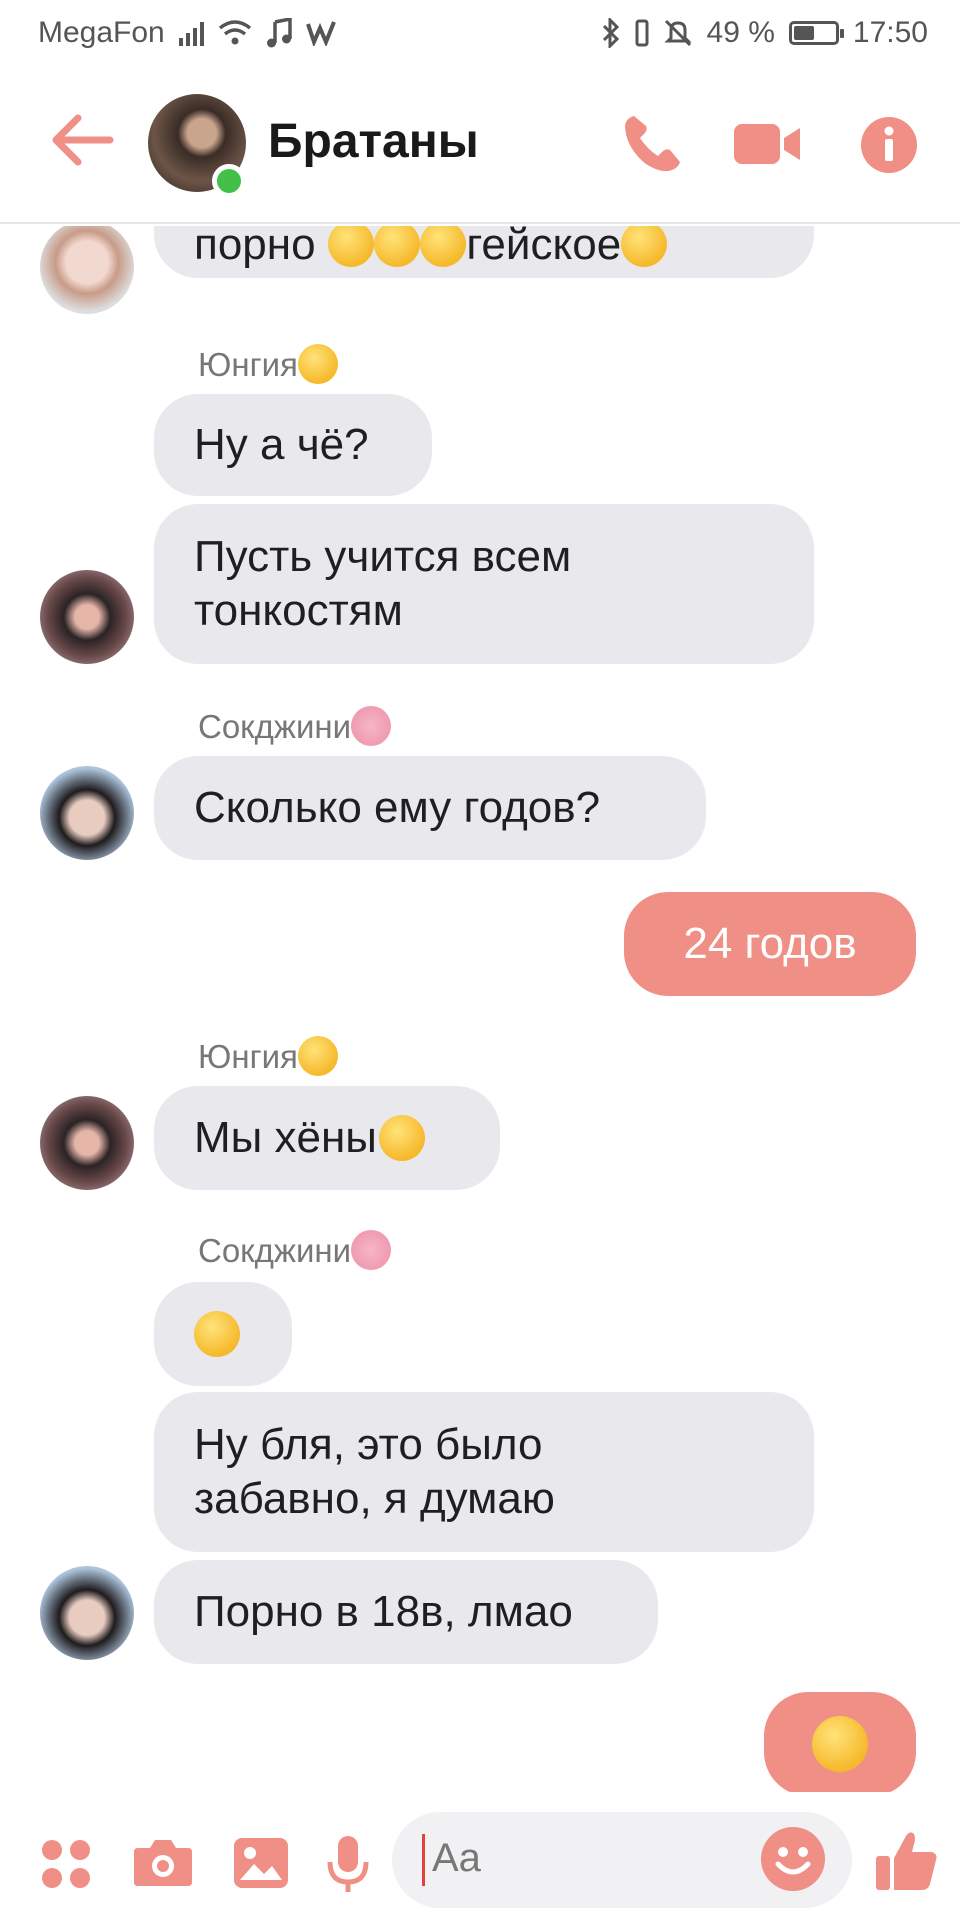 Image resolution: width=960 pixels, height=1920 pixels. I want to click on battery-level, so click(803, 33).